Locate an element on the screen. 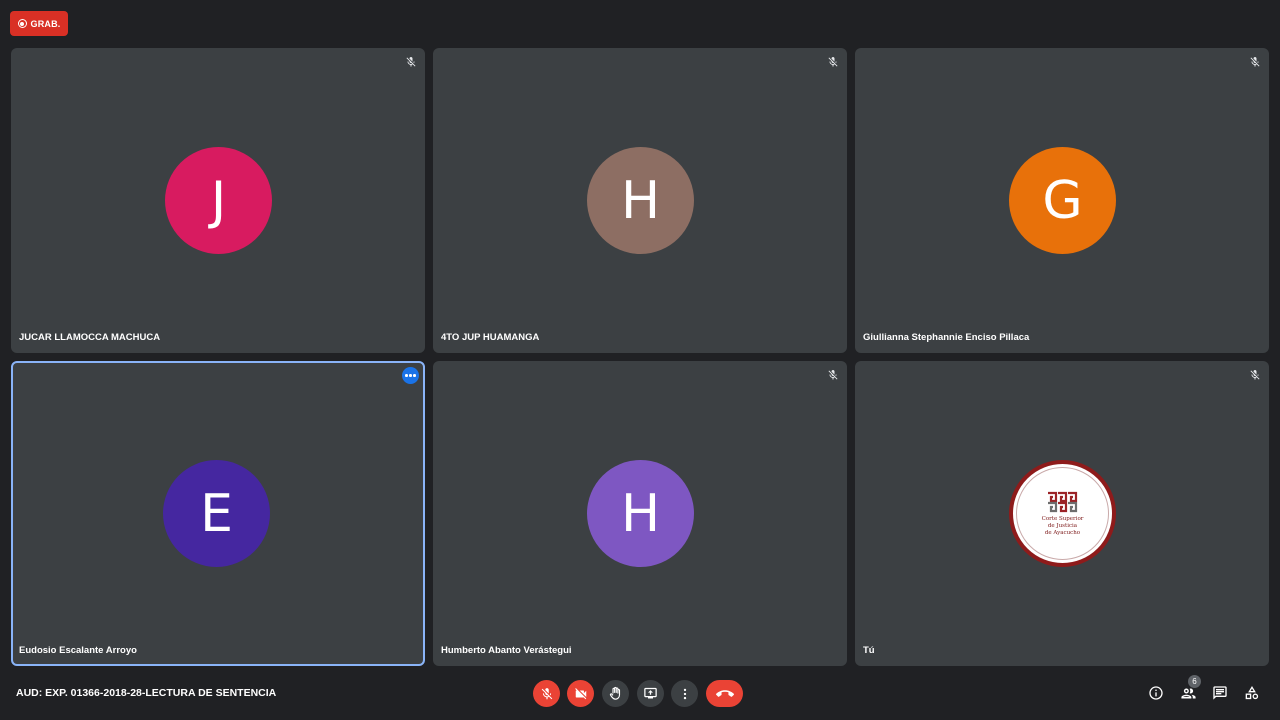 This screenshot has height=720, width=1280. participant-tile: H Humberto Abanto Verástegui is located at coordinates (640, 513).